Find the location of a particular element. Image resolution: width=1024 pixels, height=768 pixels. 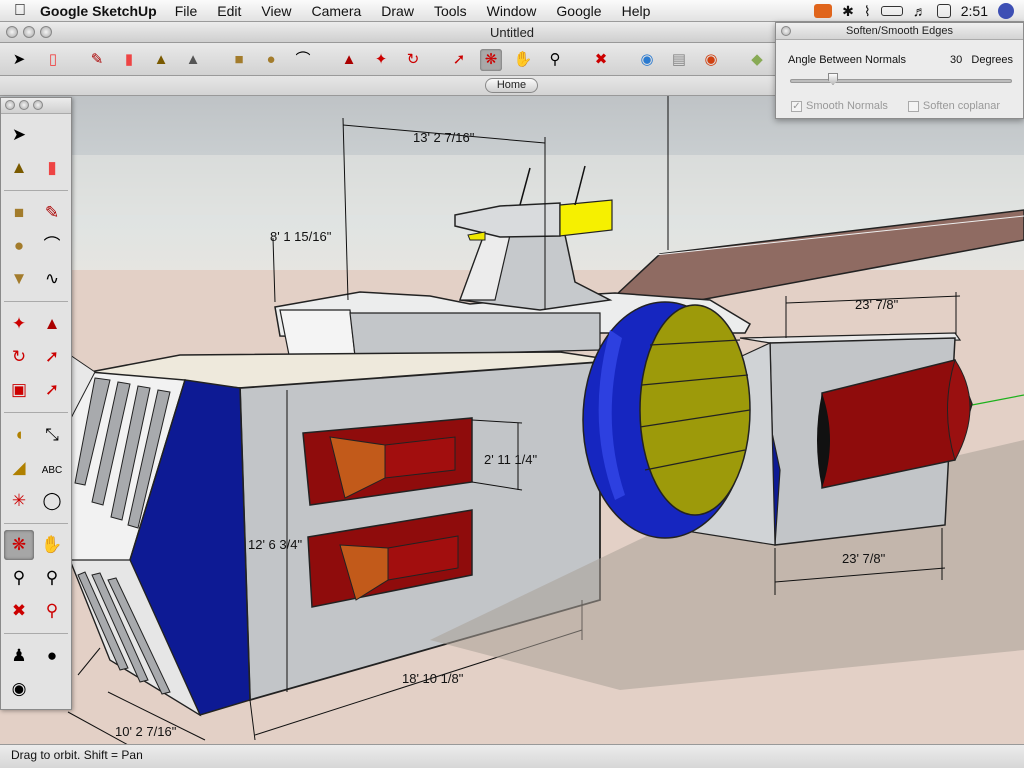

eraser-tool-button: ▯ is located at coordinates (53, 60).